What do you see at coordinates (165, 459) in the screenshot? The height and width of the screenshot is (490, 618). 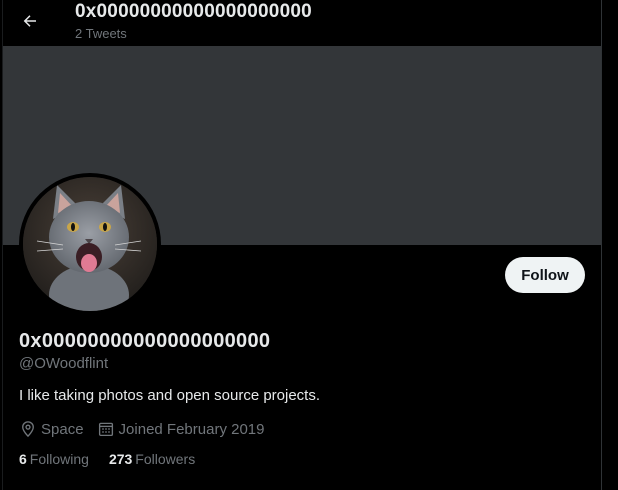 I see `followers-label: Followers` at bounding box center [165, 459].